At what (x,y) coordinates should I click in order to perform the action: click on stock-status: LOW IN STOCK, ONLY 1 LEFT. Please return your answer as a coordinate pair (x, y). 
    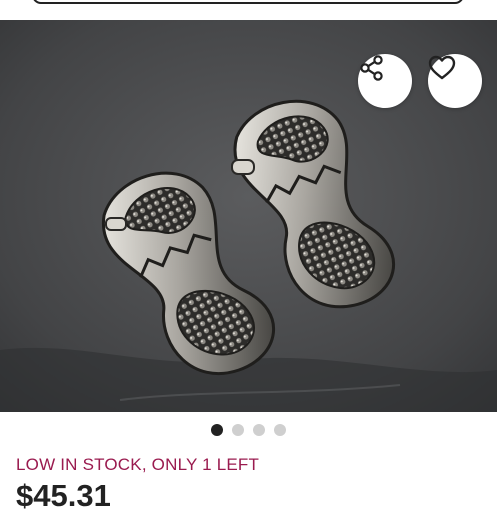
    Looking at the image, I should click on (138, 464).